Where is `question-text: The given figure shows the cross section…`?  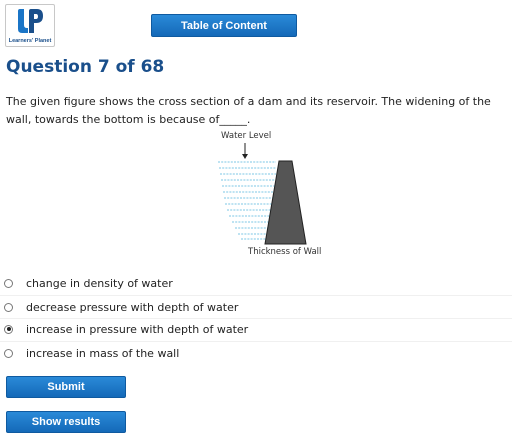 question-text: The given figure shows the cross section… is located at coordinates (248, 110).